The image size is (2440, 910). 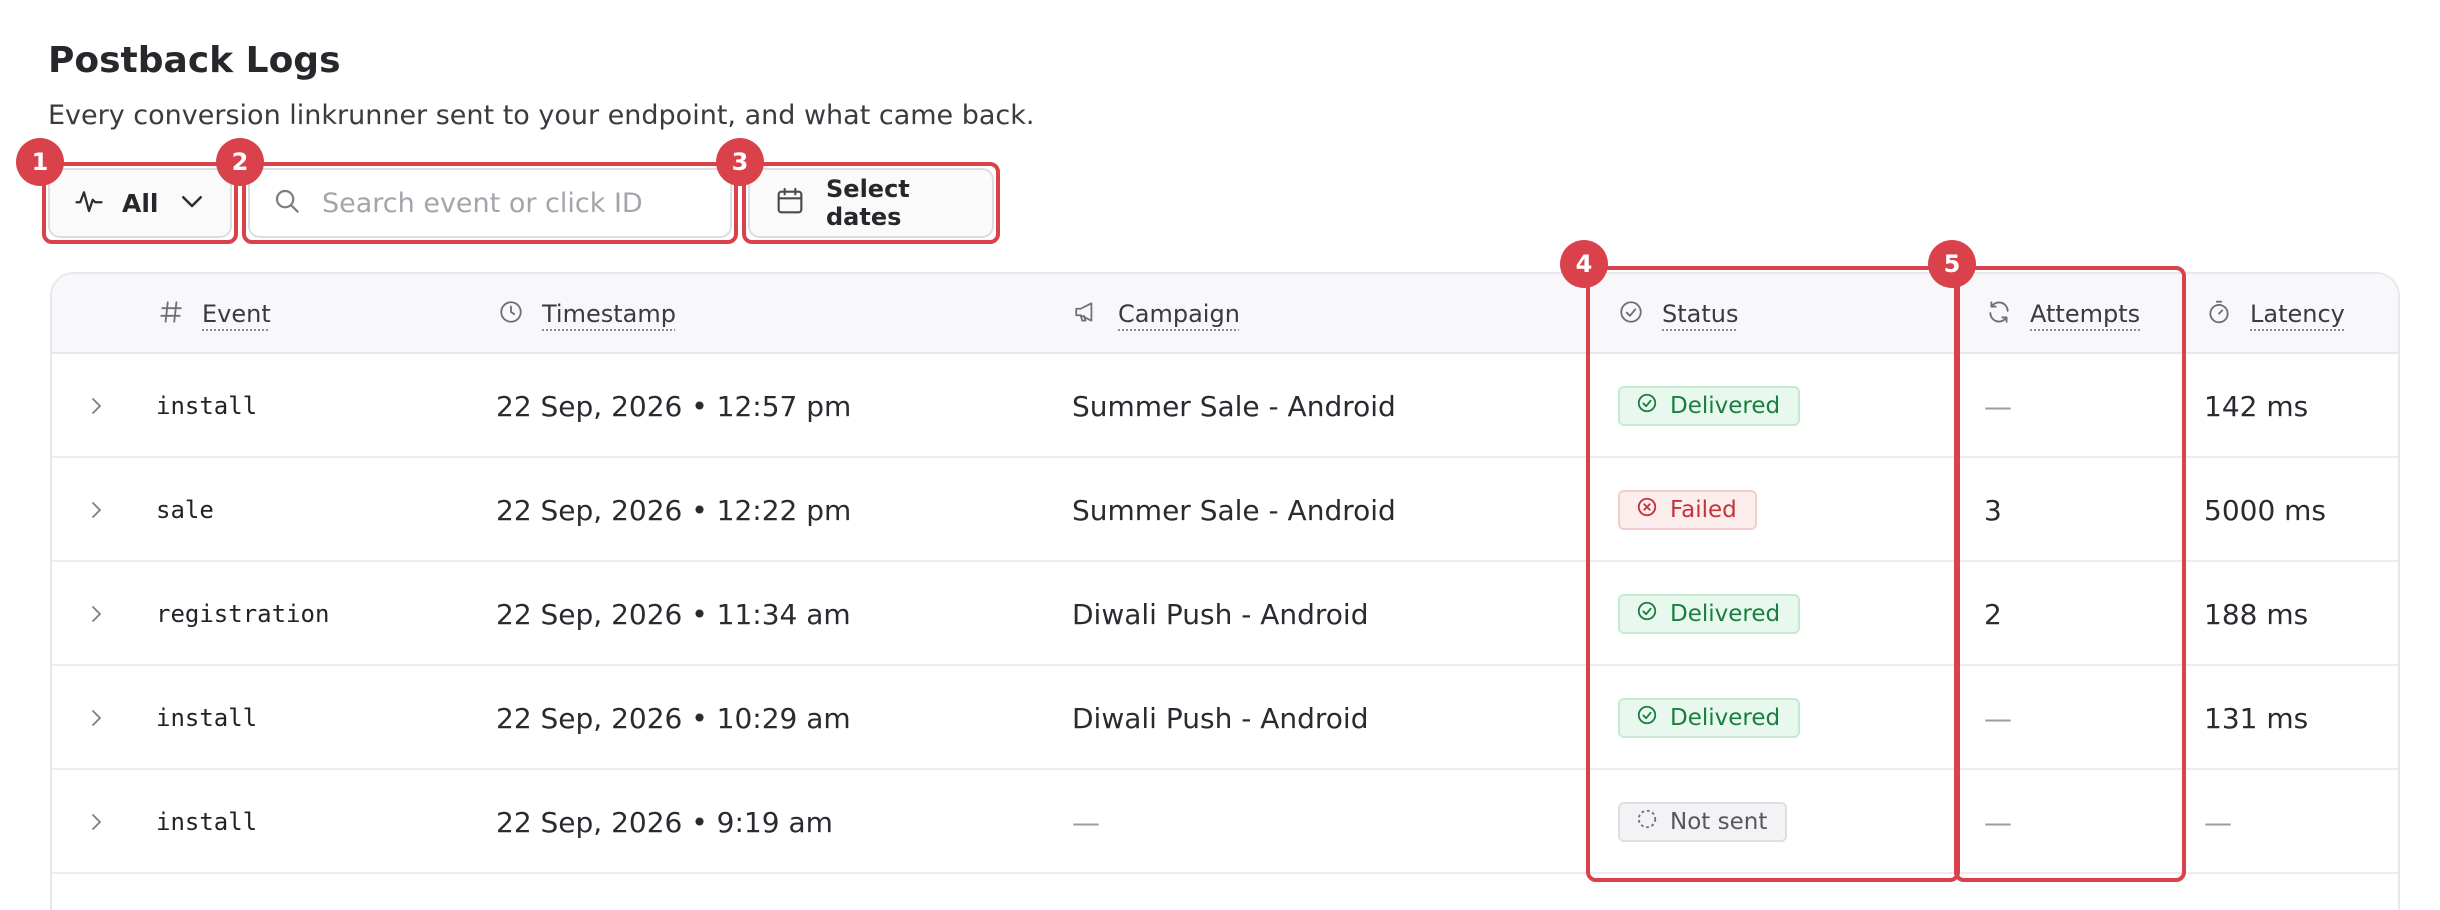 What do you see at coordinates (2219, 314) in the screenshot?
I see `stopwatch-icon` at bounding box center [2219, 314].